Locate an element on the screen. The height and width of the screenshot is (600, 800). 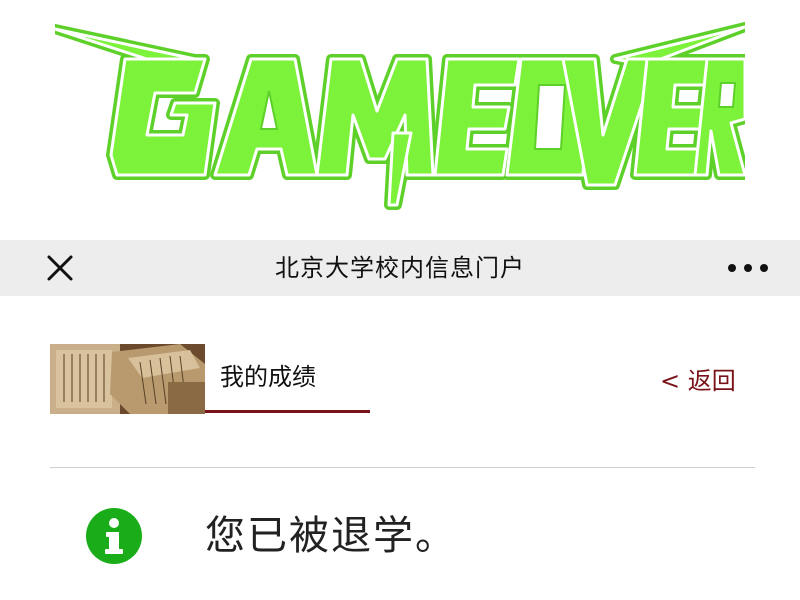
page-title: 北京大学校内信息门户 is located at coordinates (400, 268).